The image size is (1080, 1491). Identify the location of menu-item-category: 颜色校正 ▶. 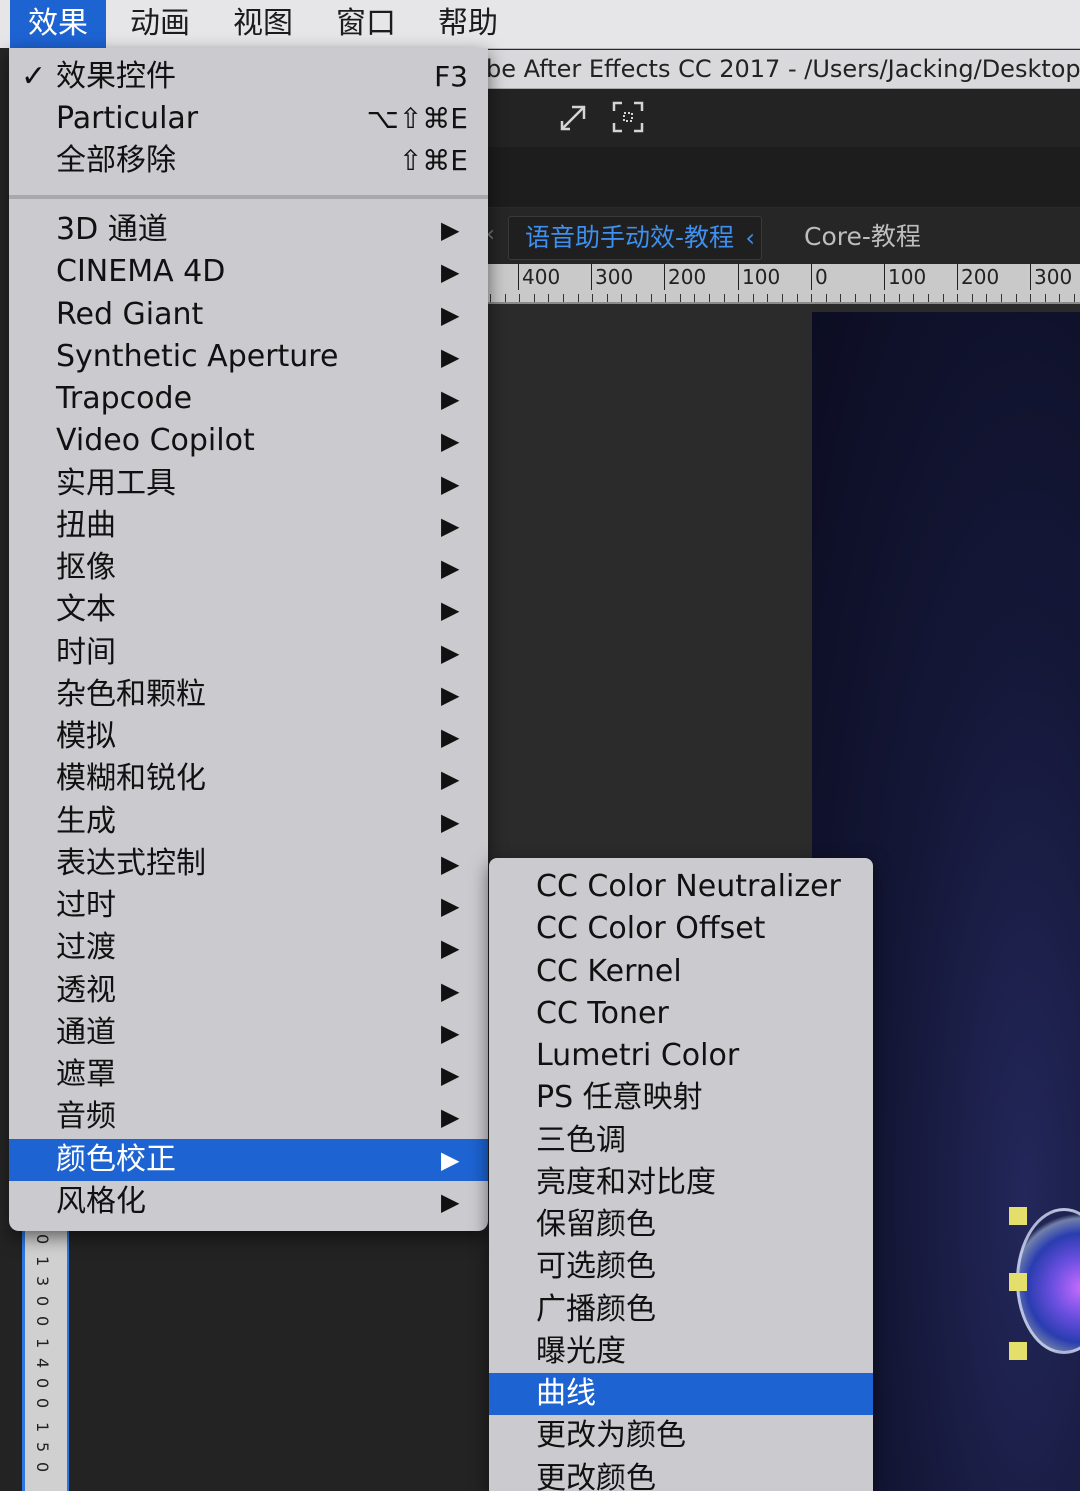
(248, 1160).